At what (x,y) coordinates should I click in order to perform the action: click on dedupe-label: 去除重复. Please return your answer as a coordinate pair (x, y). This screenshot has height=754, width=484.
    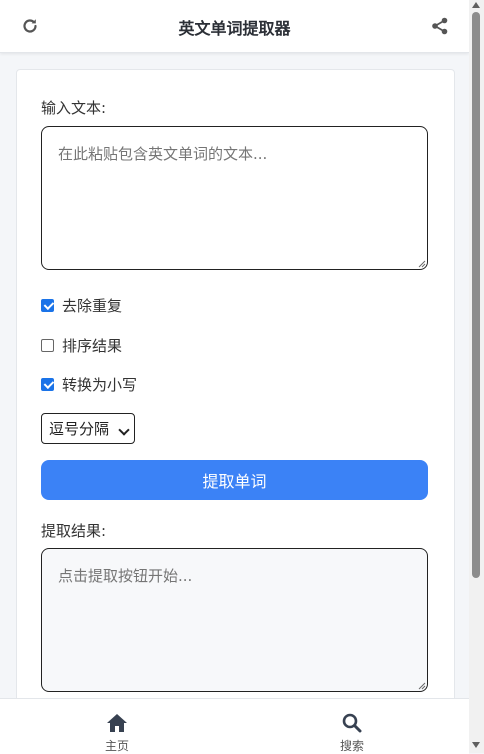
    Looking at the image, I should click on (92, 305).